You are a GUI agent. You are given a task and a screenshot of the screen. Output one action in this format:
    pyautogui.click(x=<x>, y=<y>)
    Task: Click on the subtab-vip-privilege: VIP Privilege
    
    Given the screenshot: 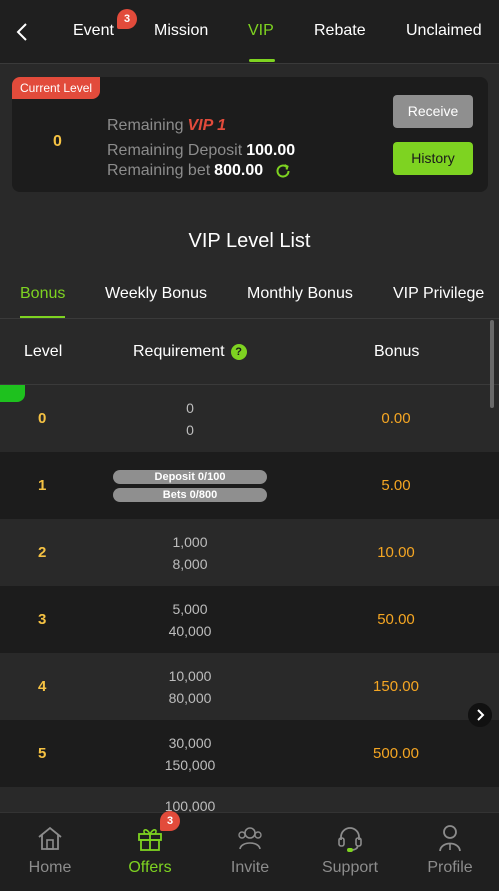 What is the action you would take?
    pyautogui.click(x=438, y=294)
    